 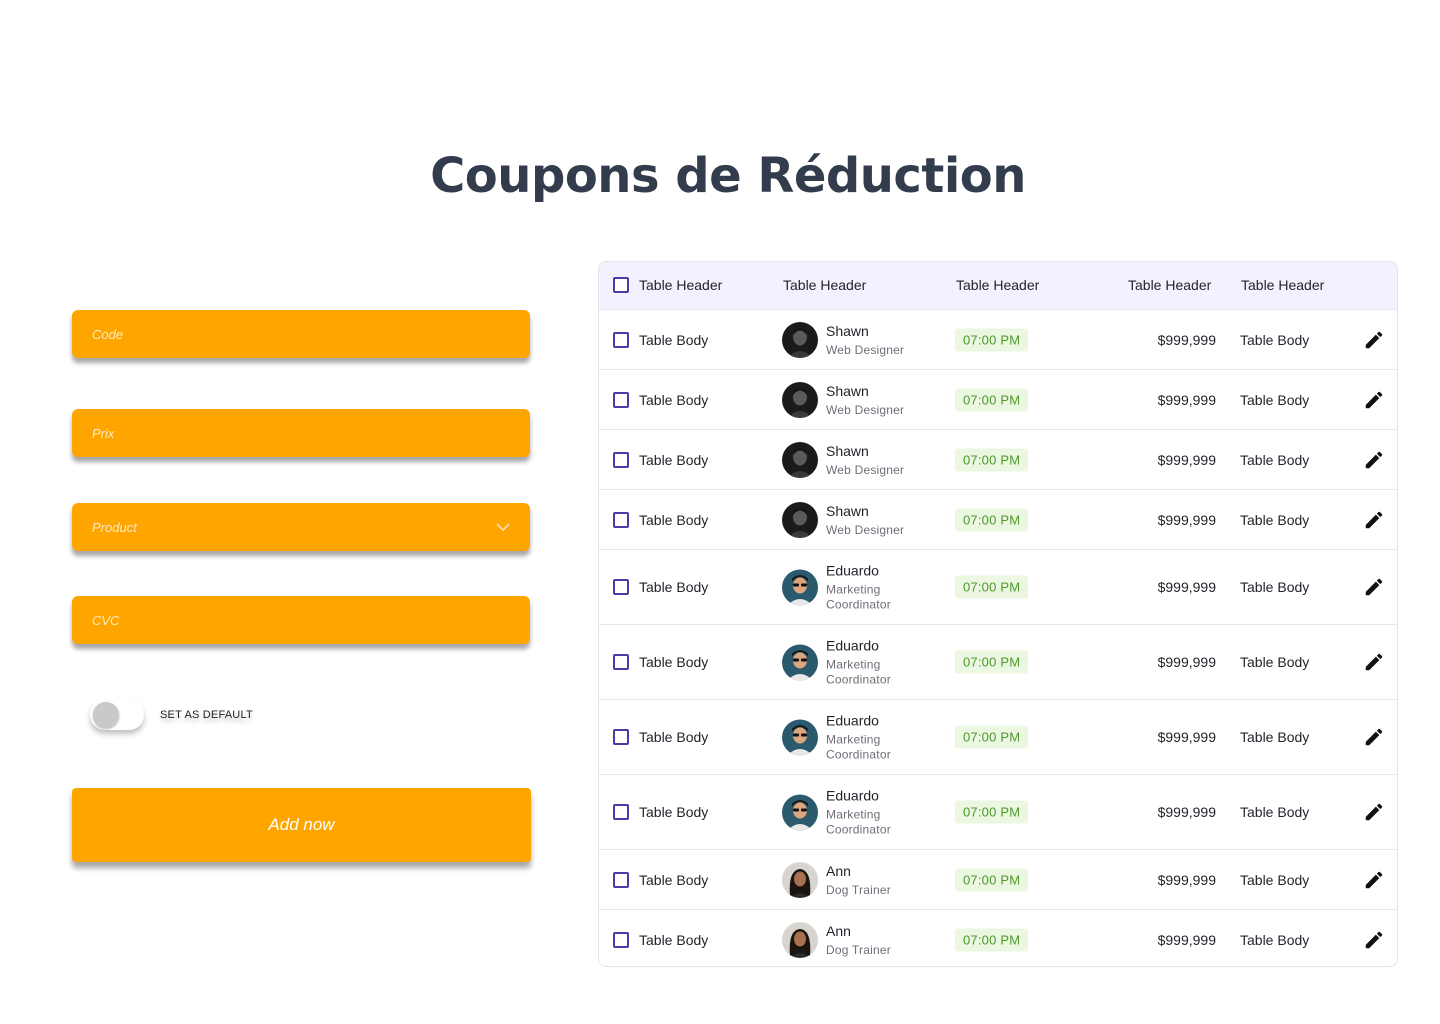 What do you see at coordinates (301, 433) in the screenshot?
I see `price-input: Prix` at bounding box center [301, 433].